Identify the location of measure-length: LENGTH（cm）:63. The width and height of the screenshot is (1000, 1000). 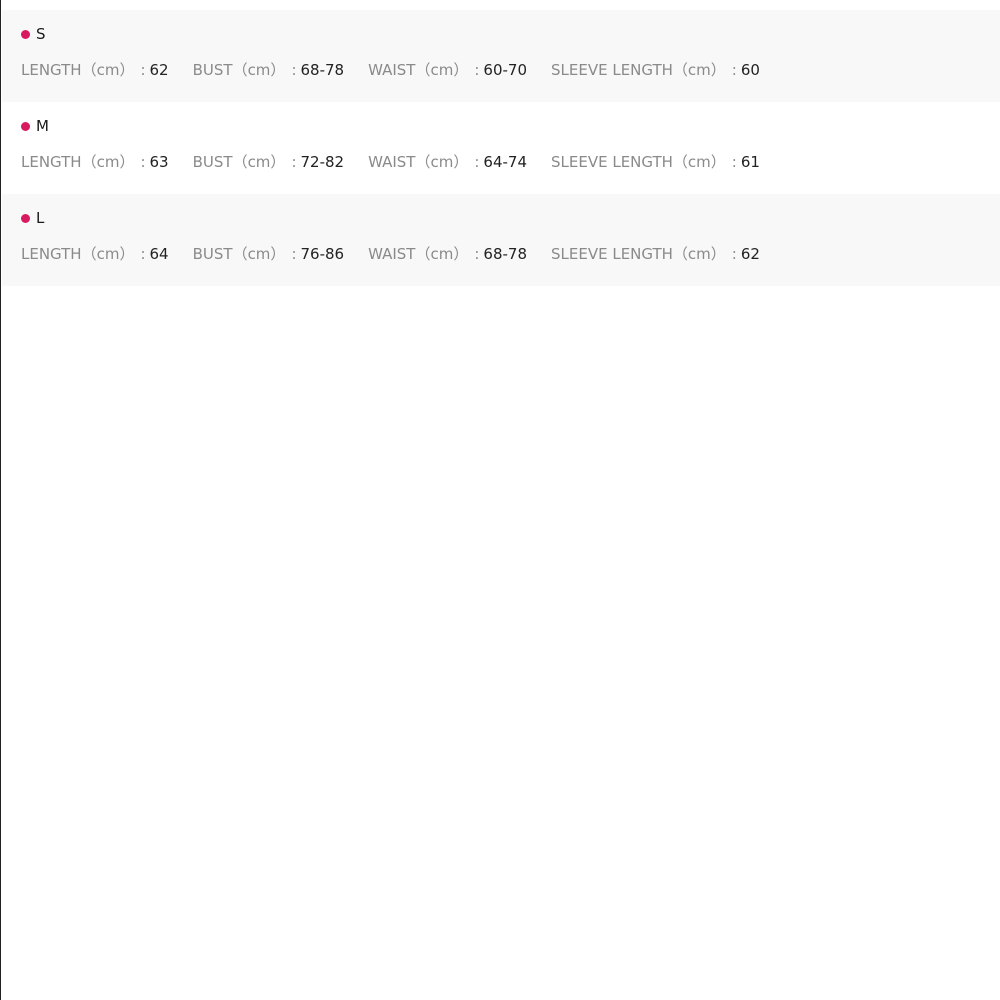
(95, 162).